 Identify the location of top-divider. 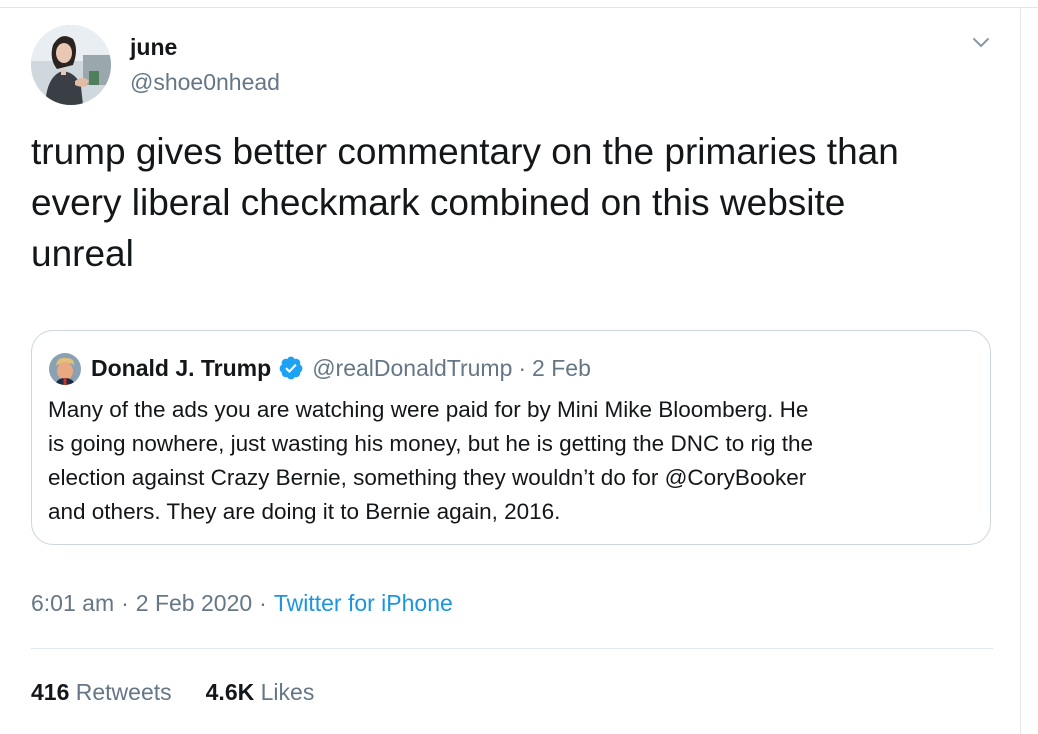
(519, 7).